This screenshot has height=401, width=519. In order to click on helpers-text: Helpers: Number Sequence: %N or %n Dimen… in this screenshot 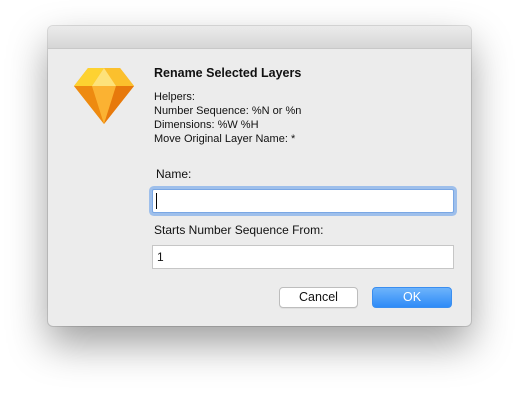, I will do `click(227, 118)`.